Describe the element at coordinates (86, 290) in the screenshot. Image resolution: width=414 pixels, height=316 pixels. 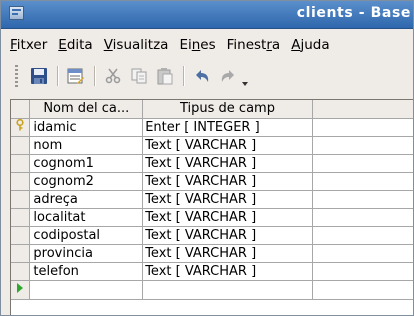
I see `field-name-cell` at that location.